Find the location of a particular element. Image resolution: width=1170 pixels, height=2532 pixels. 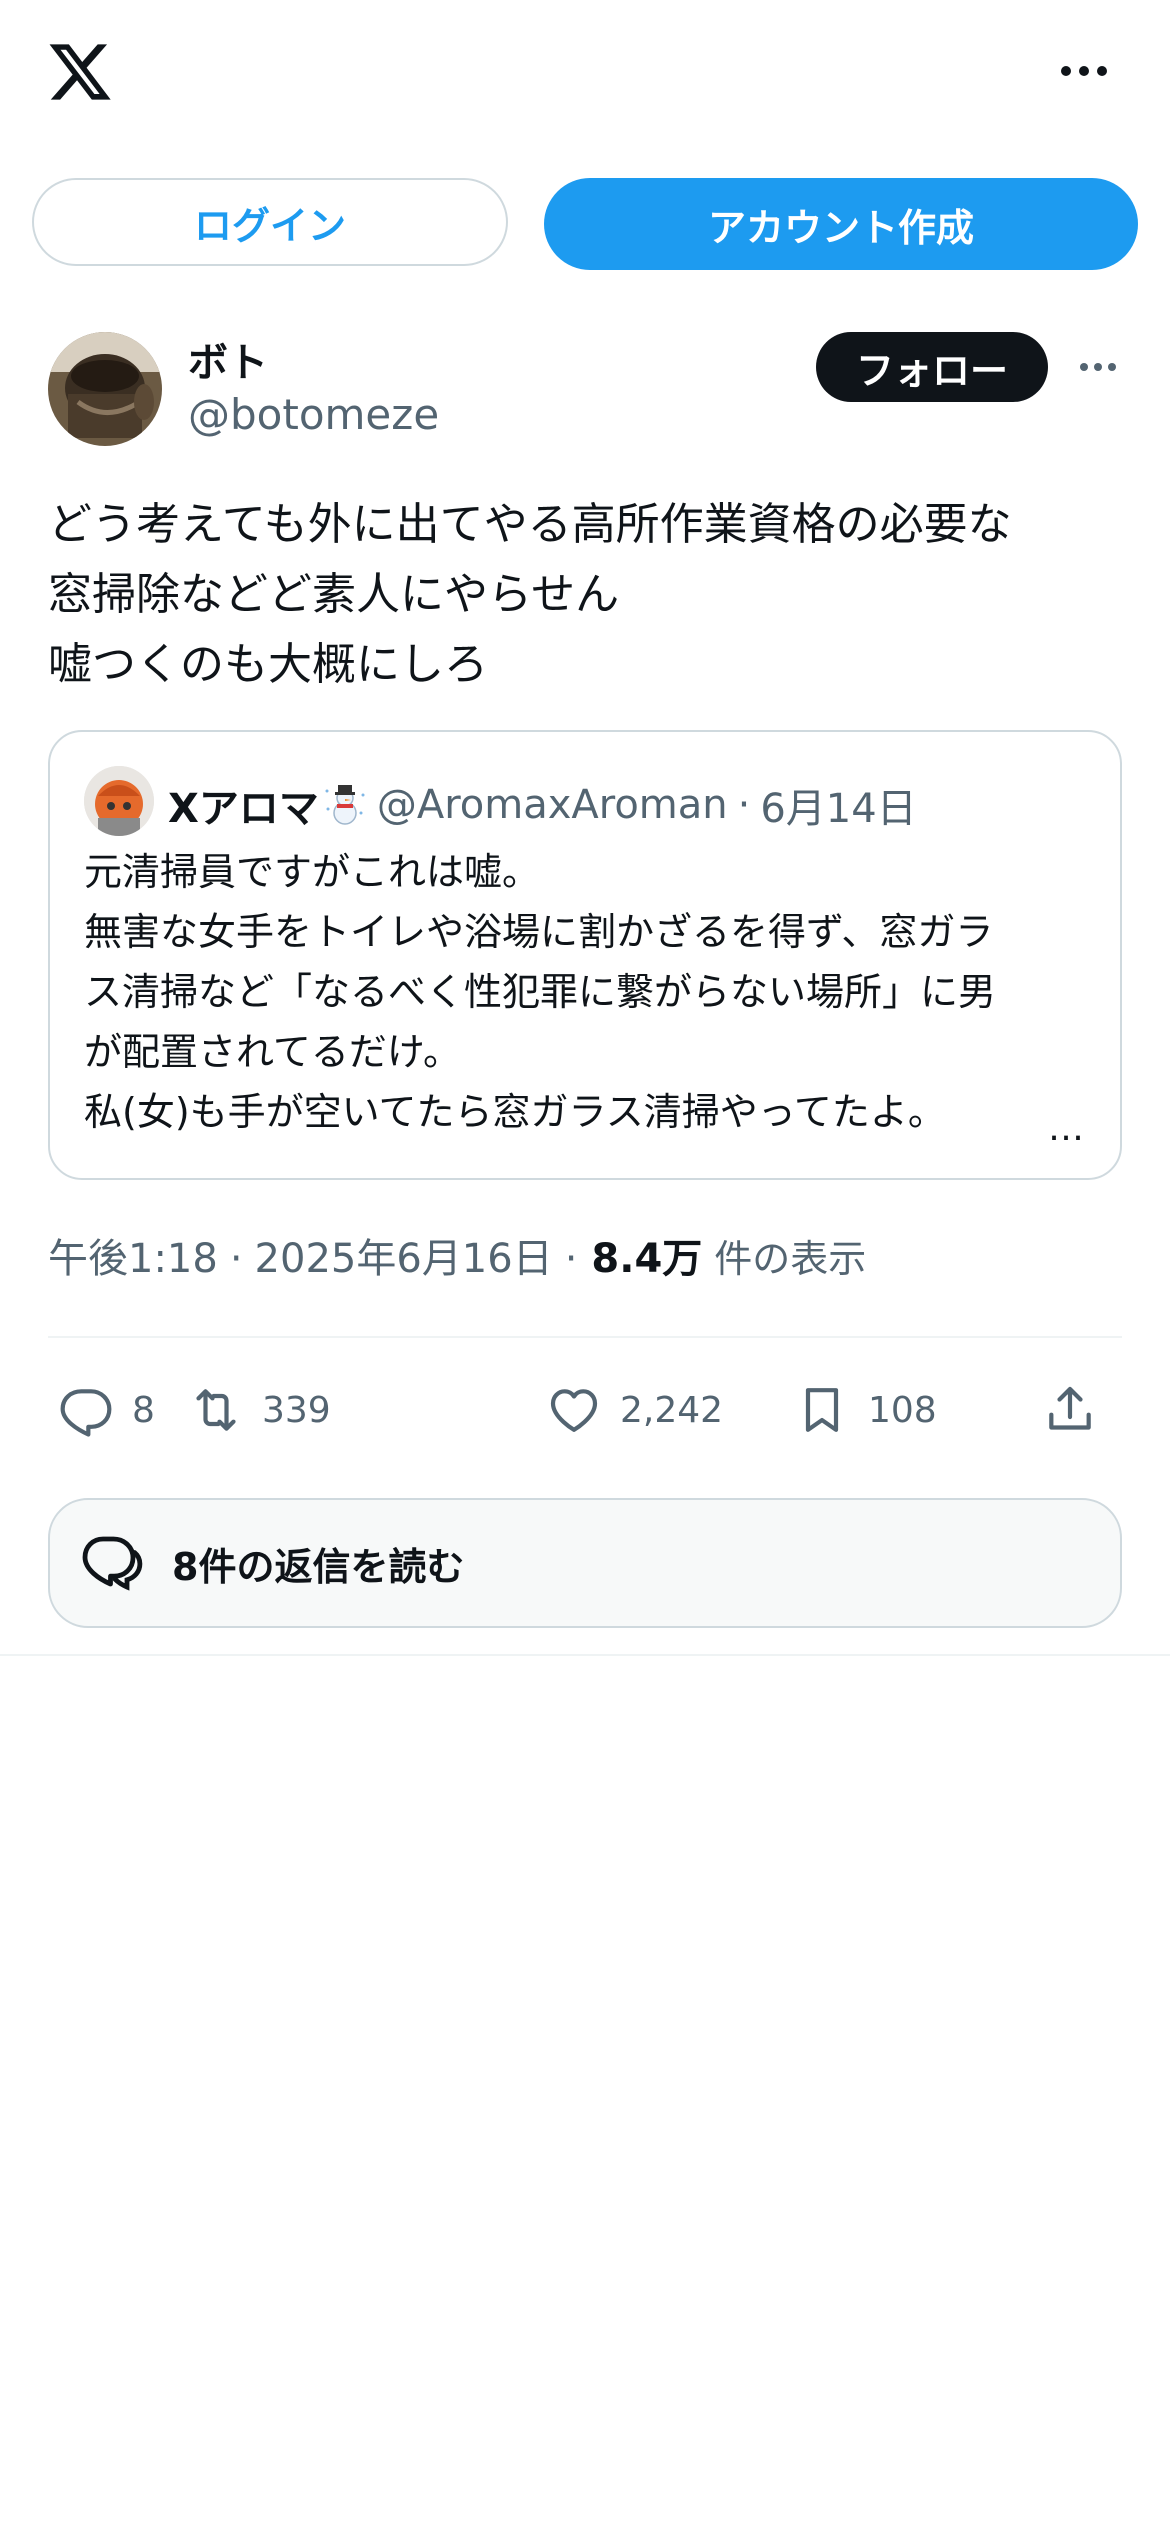

tweet-date: 2025年6月16日 is located at coordinates (404, 1255).